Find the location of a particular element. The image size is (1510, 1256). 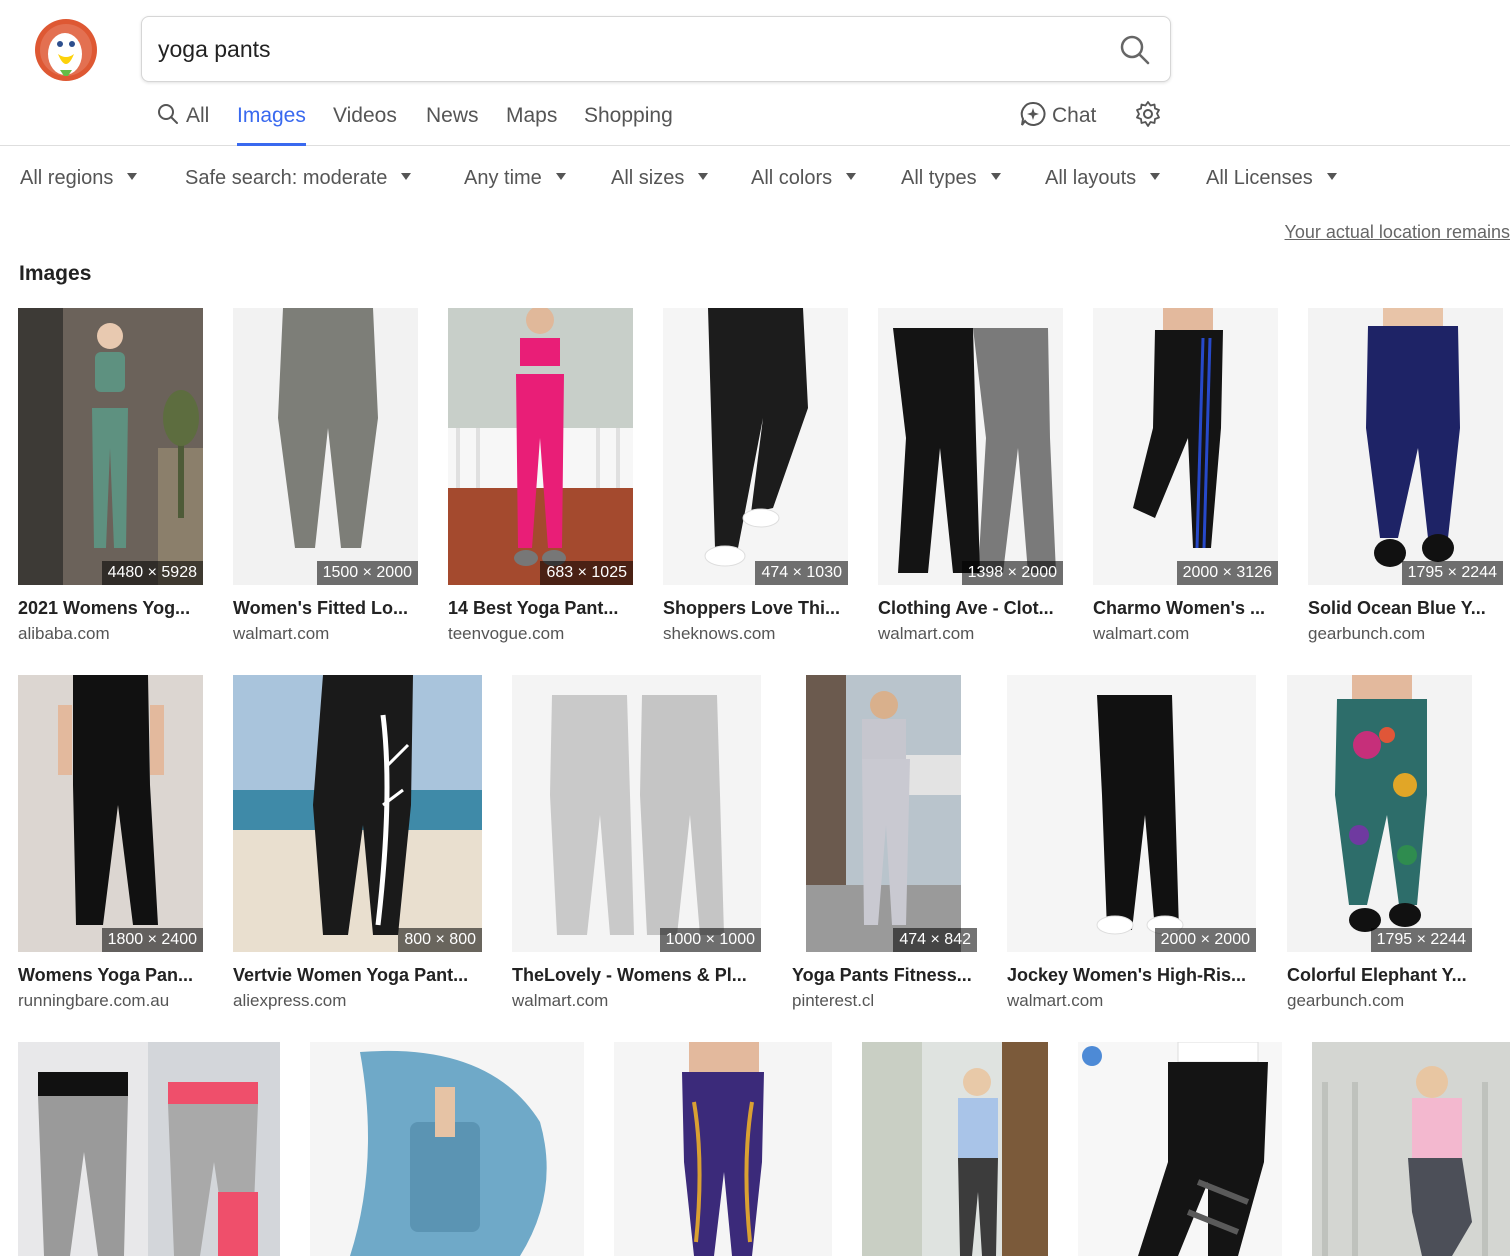

image-dimensions: 2000 × 2000 is located at coordinates (1205, 940).